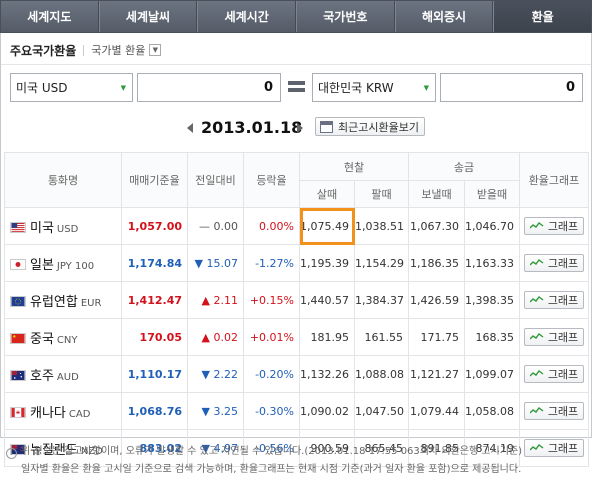  I want to click on info-icon: i, so click(11, 453).